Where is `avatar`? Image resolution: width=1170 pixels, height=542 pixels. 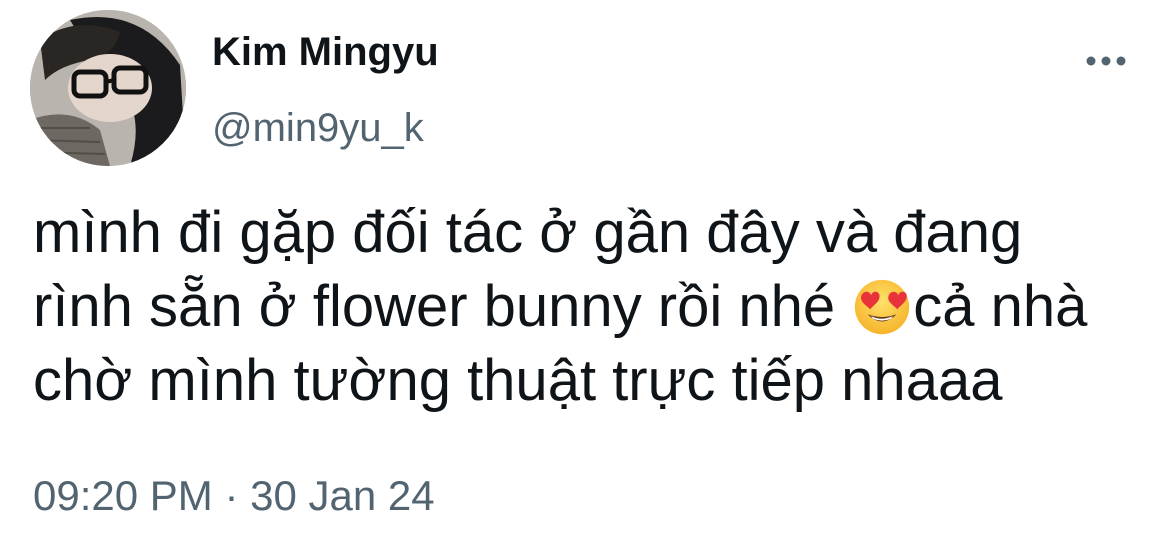 avatar is located at coordinates (108, 88).